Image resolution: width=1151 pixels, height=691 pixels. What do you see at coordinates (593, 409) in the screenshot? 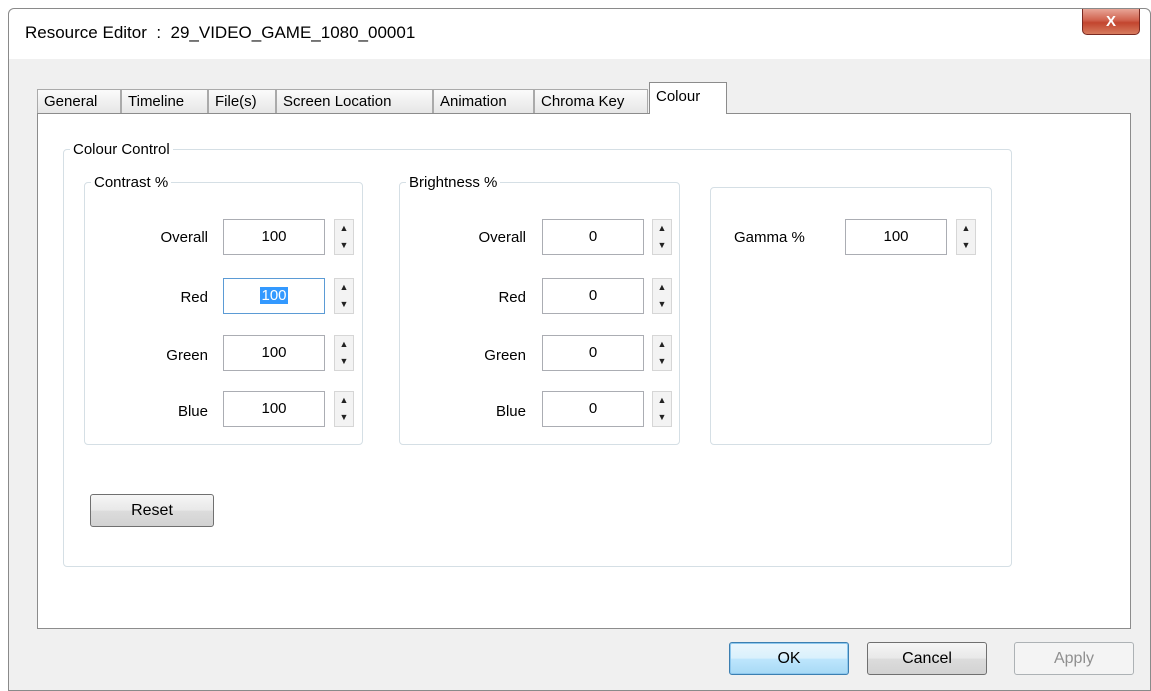
I see `brightness-blue-input: 0` at bounding box center [593, 409].